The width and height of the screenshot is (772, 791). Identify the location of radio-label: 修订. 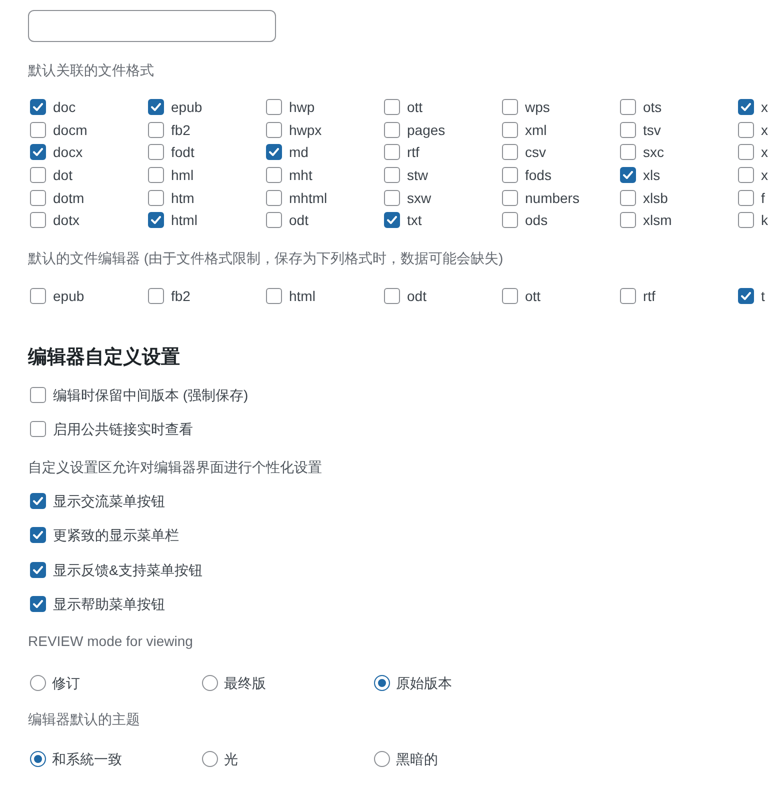
(66, 684).